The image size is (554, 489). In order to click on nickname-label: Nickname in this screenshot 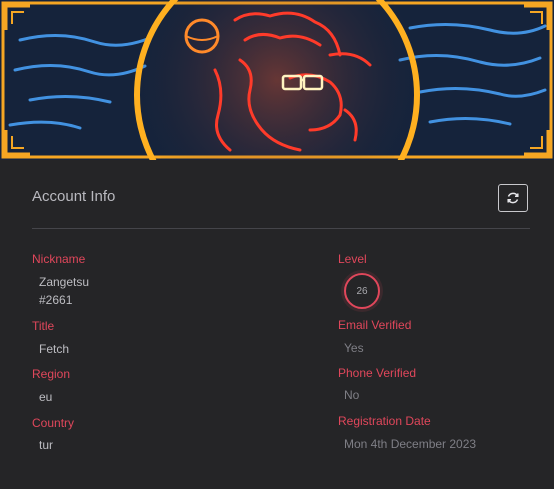, I will do `click(59, 259)`.